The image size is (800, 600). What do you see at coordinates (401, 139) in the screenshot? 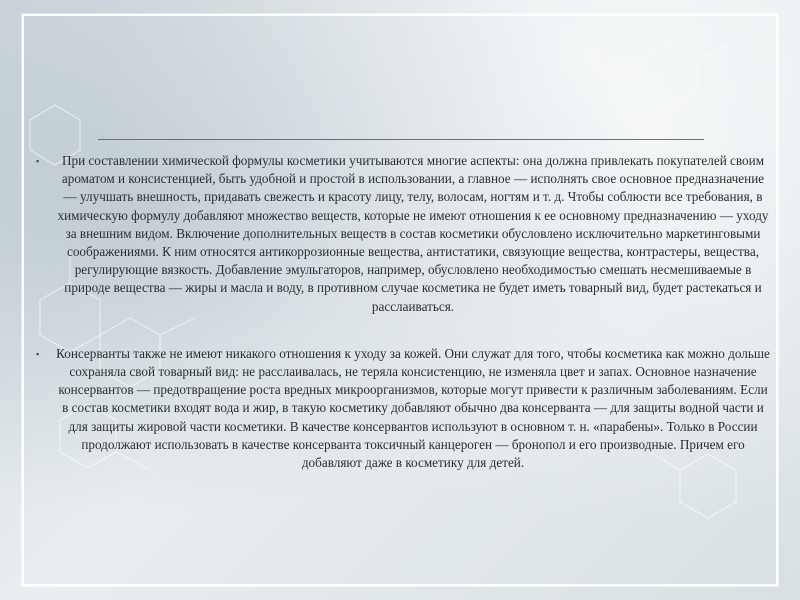
I see `title-divider-line` at bounding box center [401, 139].